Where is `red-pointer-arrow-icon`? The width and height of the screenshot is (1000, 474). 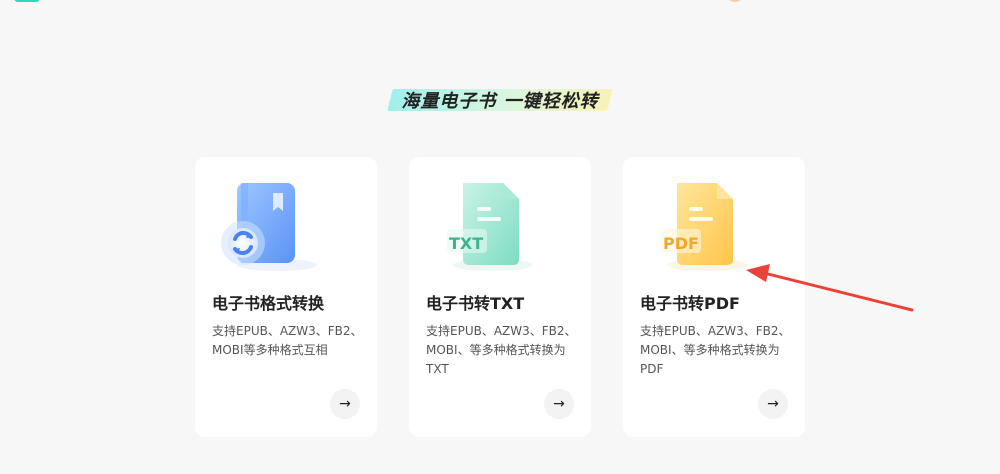
red-pointer-arrow-icon is located at coordinates (830, 288).